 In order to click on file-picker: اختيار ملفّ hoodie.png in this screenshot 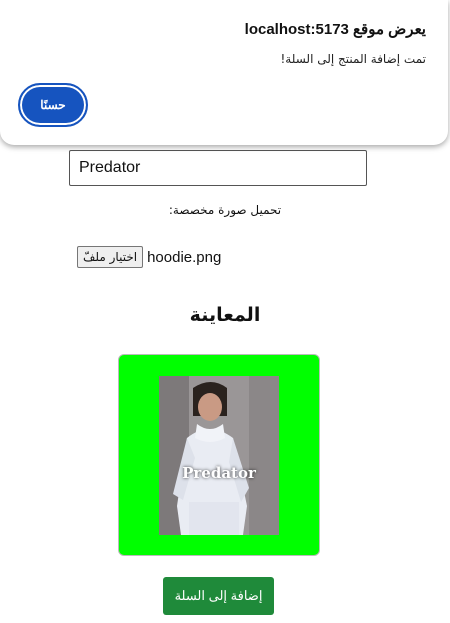, I will do `click(149, 257)`.